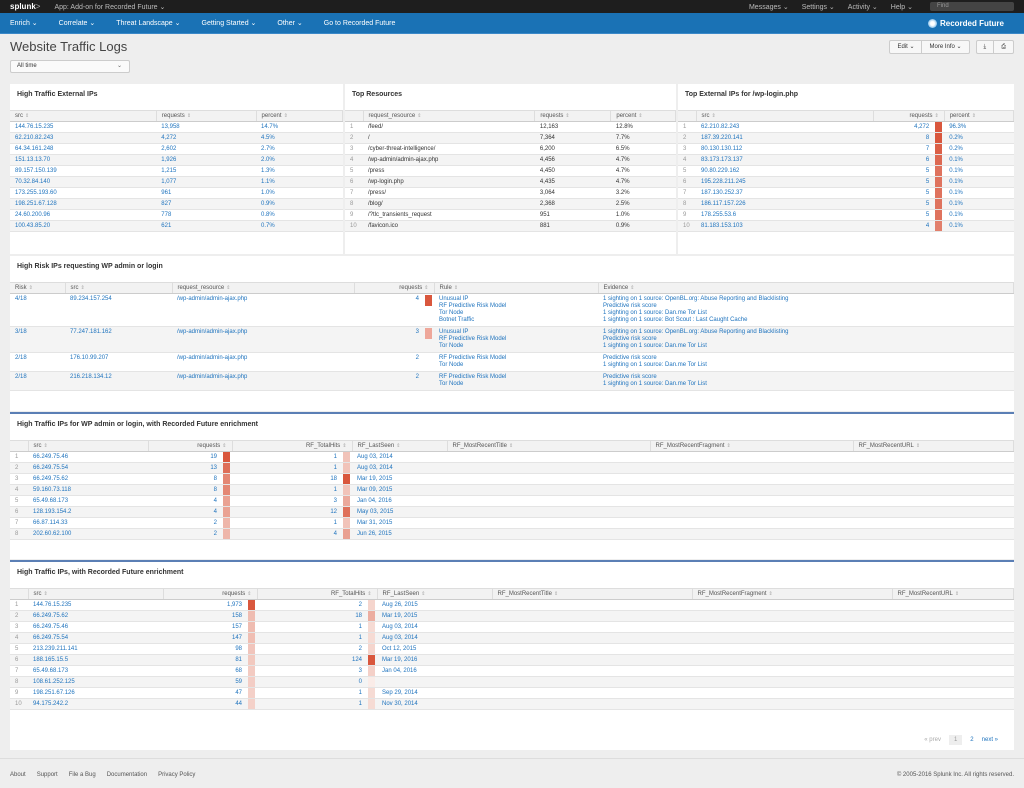 This screenshot has width=1024, height=788. Describe the element at coordinates (979, 127) in the screenshot. I see `percent-value: 96.3%` at that location.